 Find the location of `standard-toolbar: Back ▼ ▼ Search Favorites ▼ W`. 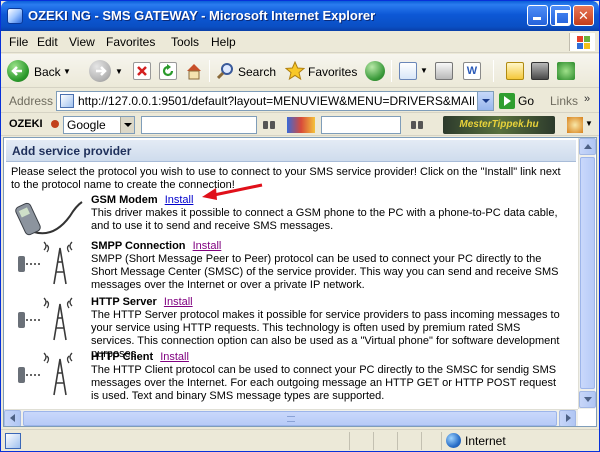

standard-toolbar: Back ▼ ▼ Search Favorites ▼ W is located at coordinates (300, 71).